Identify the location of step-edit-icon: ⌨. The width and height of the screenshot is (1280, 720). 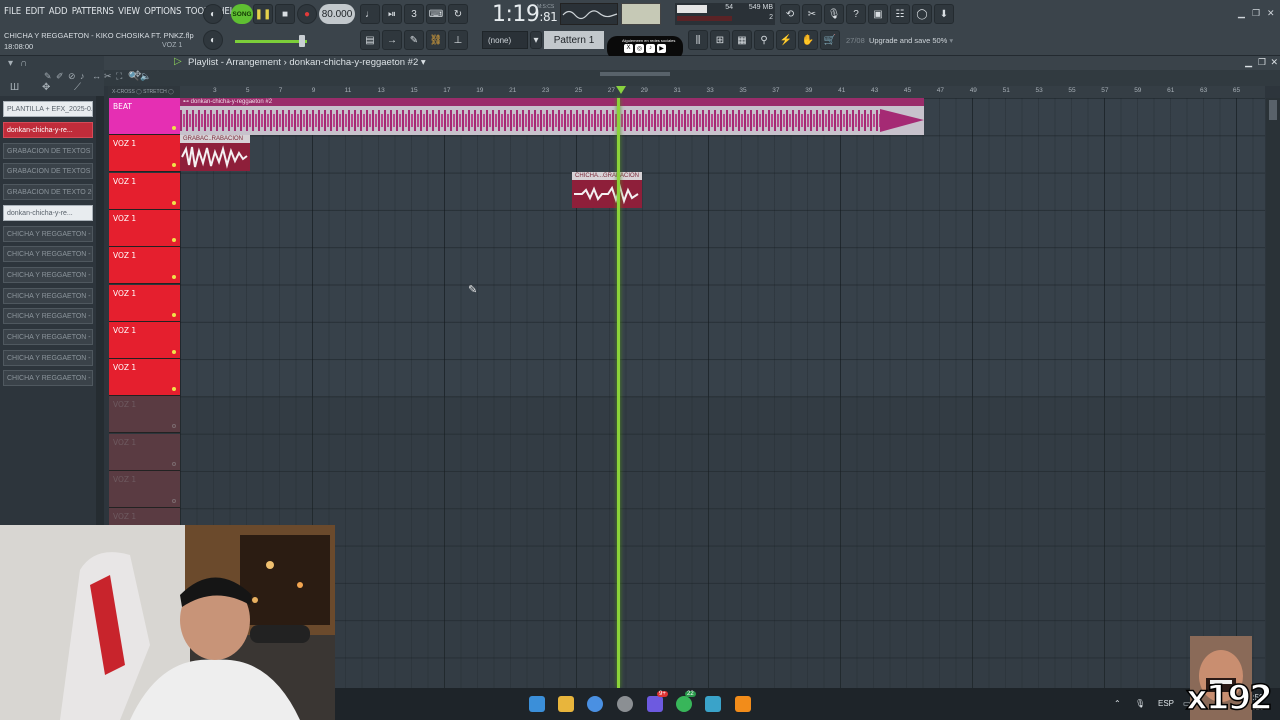
(436, 14).